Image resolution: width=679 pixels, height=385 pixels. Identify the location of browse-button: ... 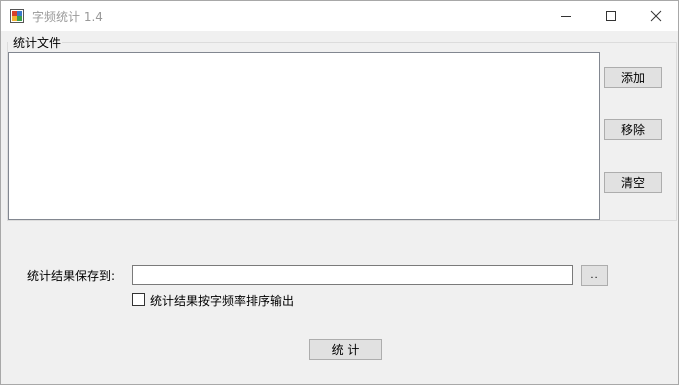
(594, 275).